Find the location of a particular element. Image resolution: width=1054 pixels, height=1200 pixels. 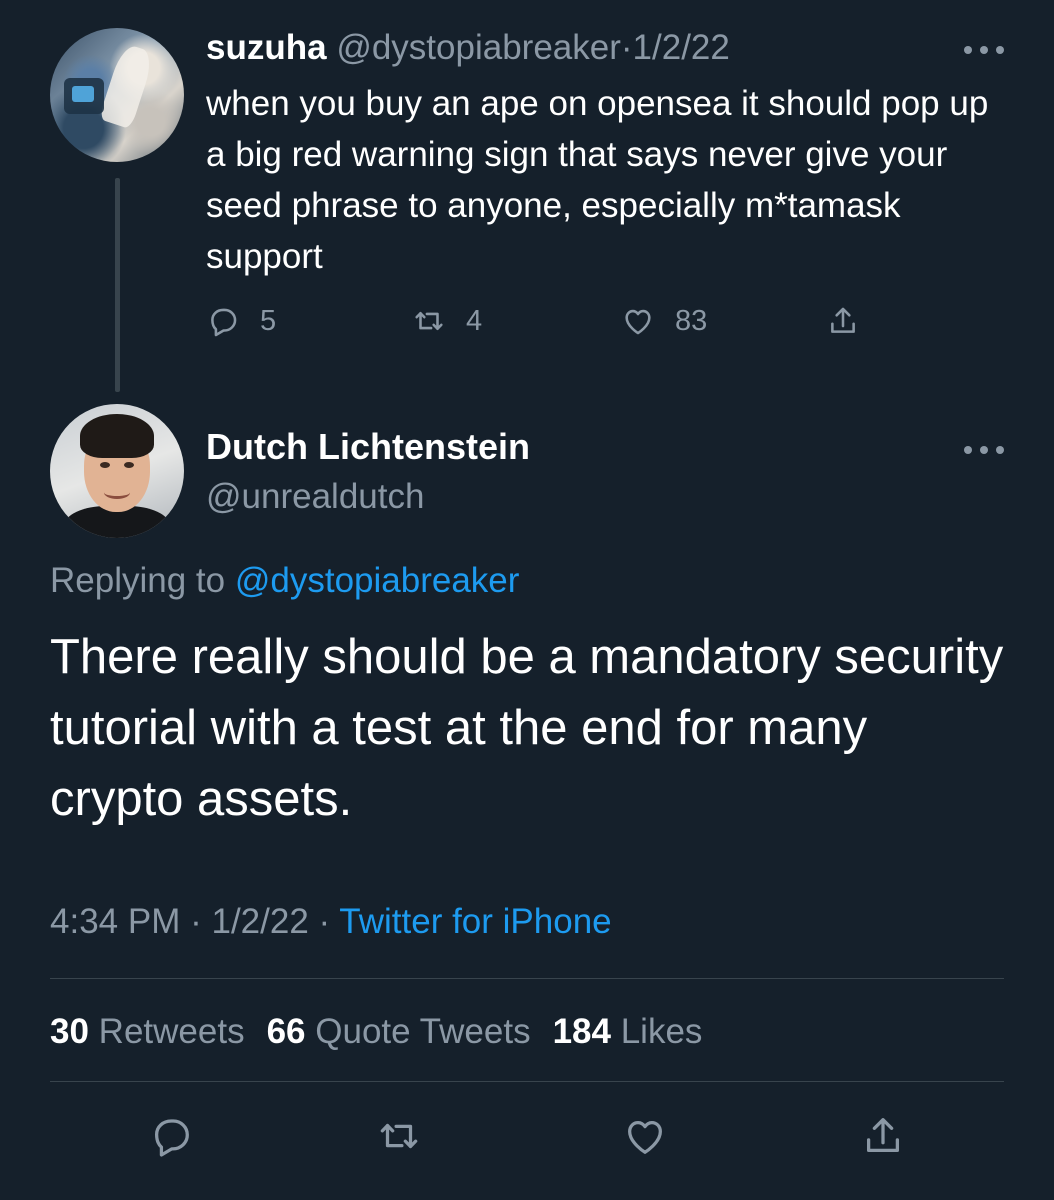

parent-date: 1/2/22 is located at coordinates (681, 47).